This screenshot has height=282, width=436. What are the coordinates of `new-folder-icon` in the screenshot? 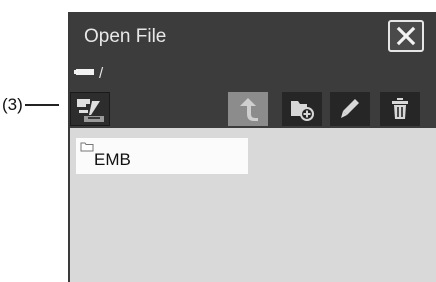 It's located at (302, 111).